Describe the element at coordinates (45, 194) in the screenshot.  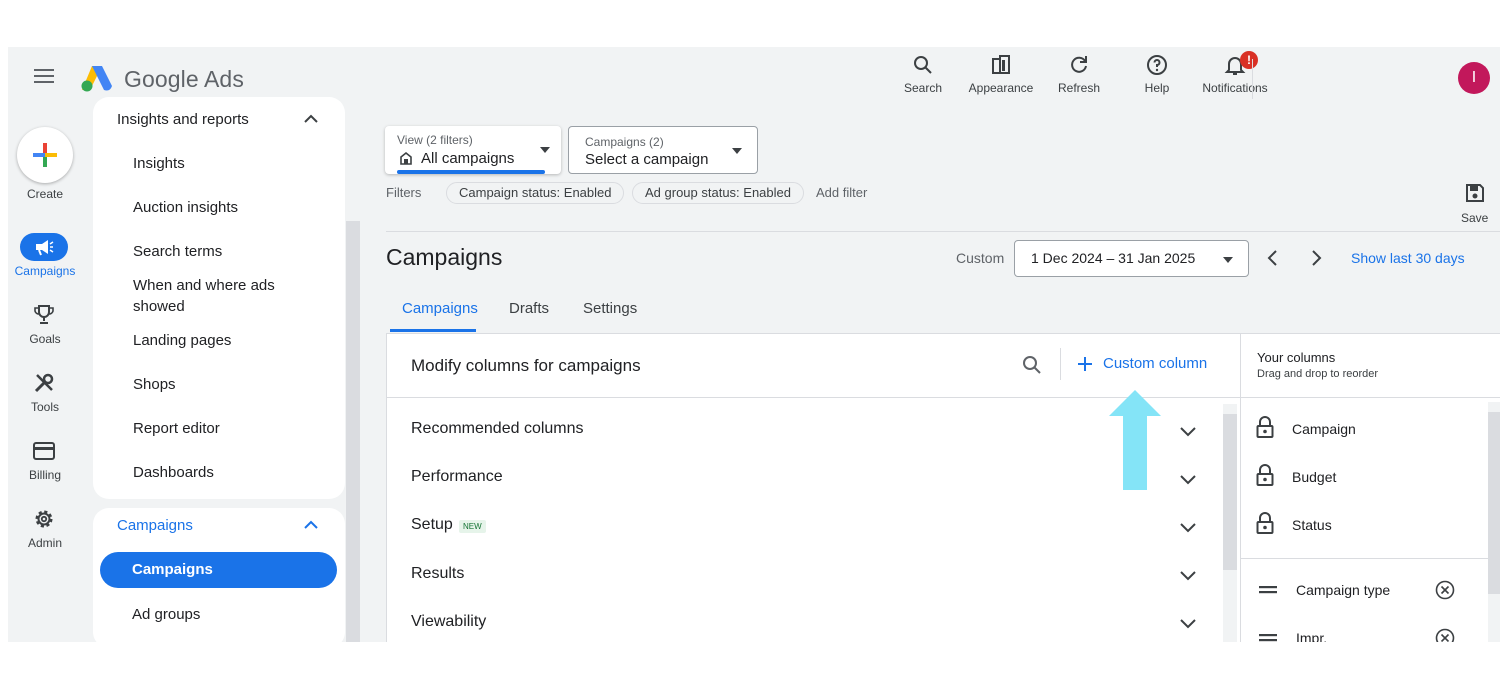
I see `create-label: Create` at that location.